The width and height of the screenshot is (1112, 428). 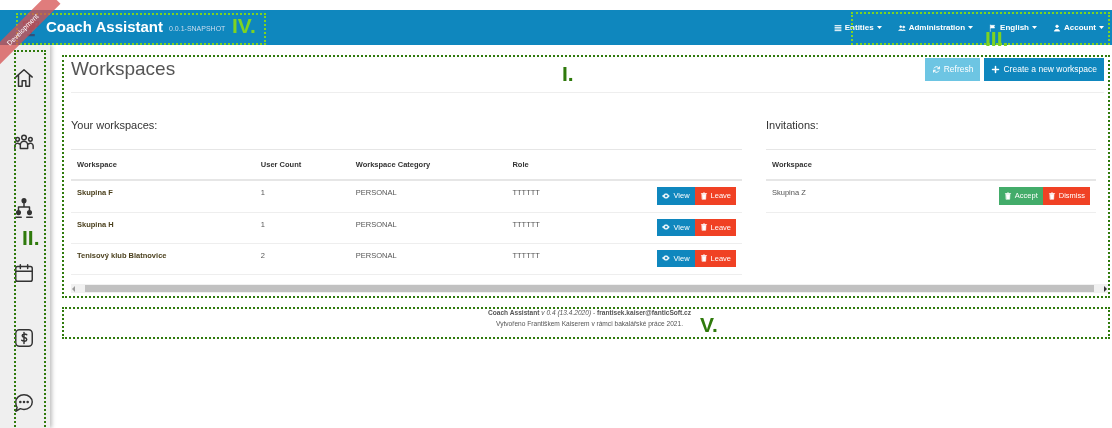 What do you see at coordinates (793, 125) in the screenshot?
I see `section-heading: Invitations:` at bounding box center [793, 125].